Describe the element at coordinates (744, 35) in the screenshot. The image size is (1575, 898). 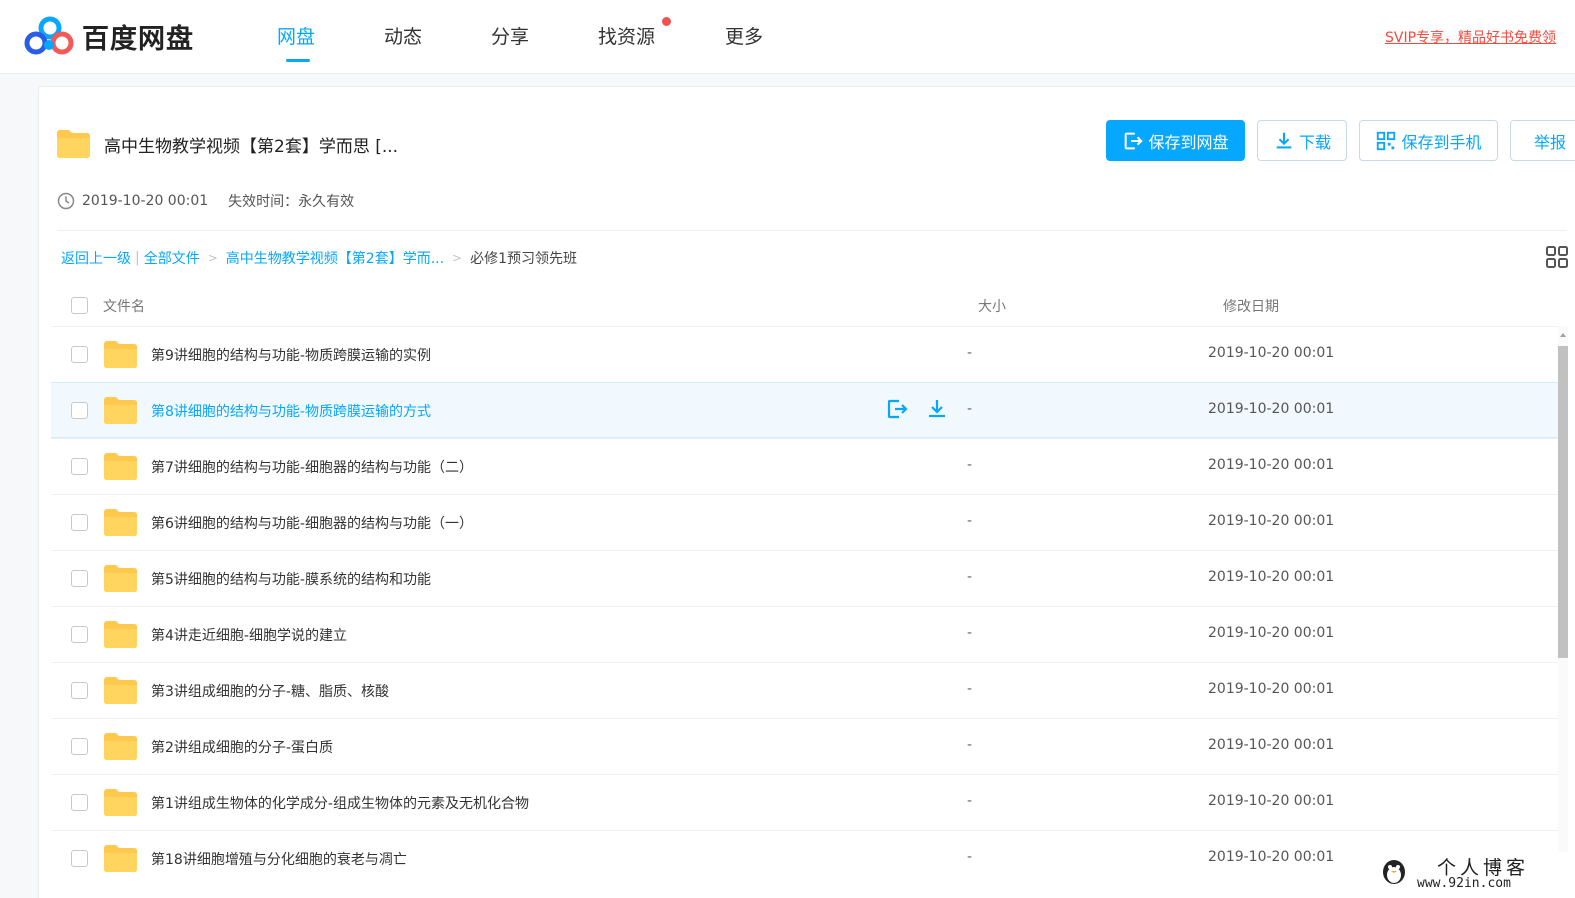
I see `nav-tab-more: 更多` at that location.